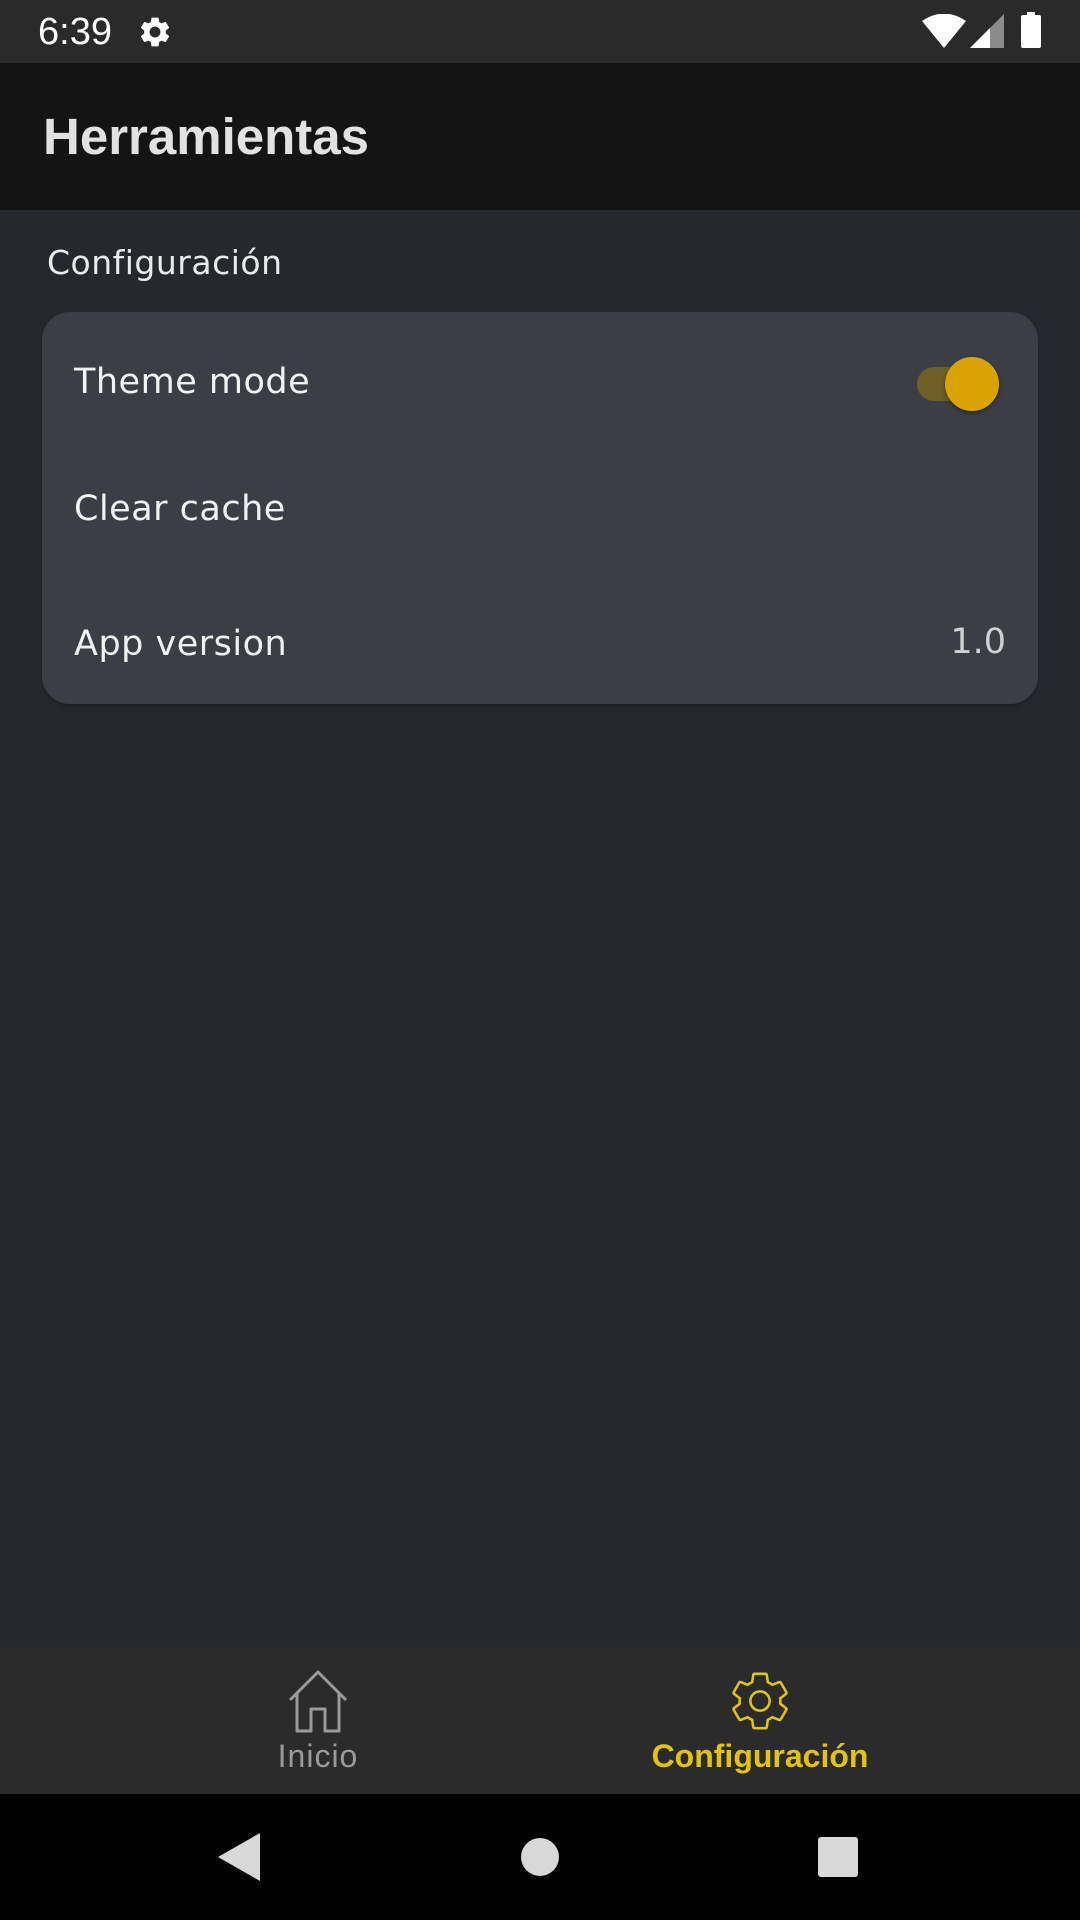  What do you see at coordinates (987, 31) in the screenshot?
I see `signal-icon` at bounding box center [987, 31].